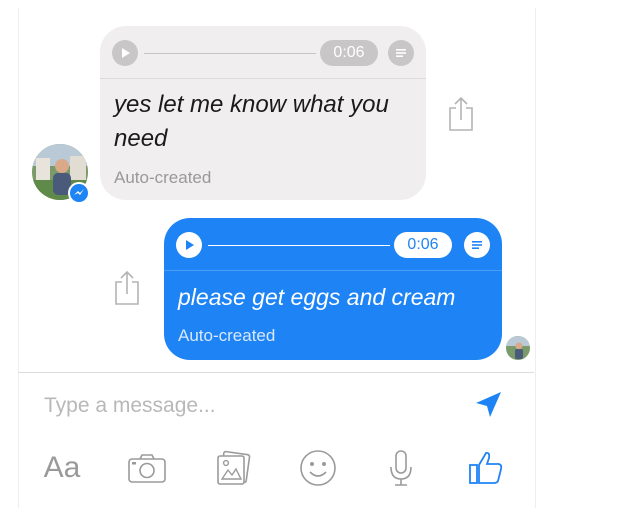 This screenshot has width=620, height=524. I want to click on microphone-icon, so click(401, 468).